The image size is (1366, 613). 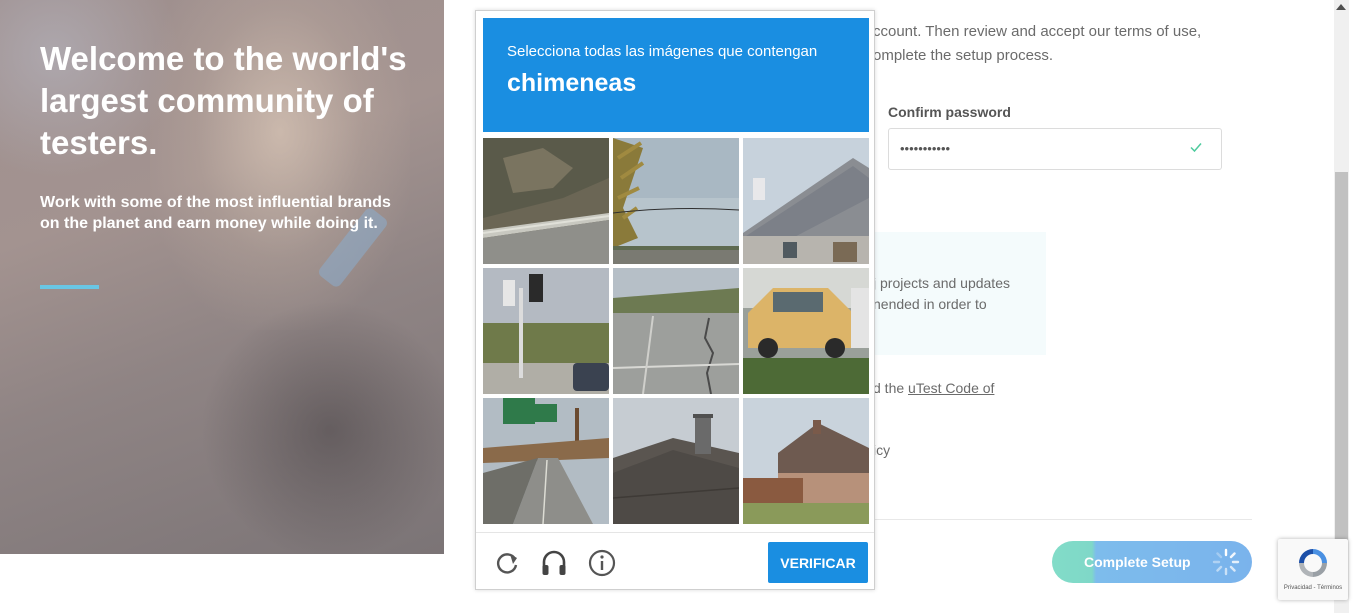 I want to click on agree-text: d the uTest Code of, so click(x=934, y=388).